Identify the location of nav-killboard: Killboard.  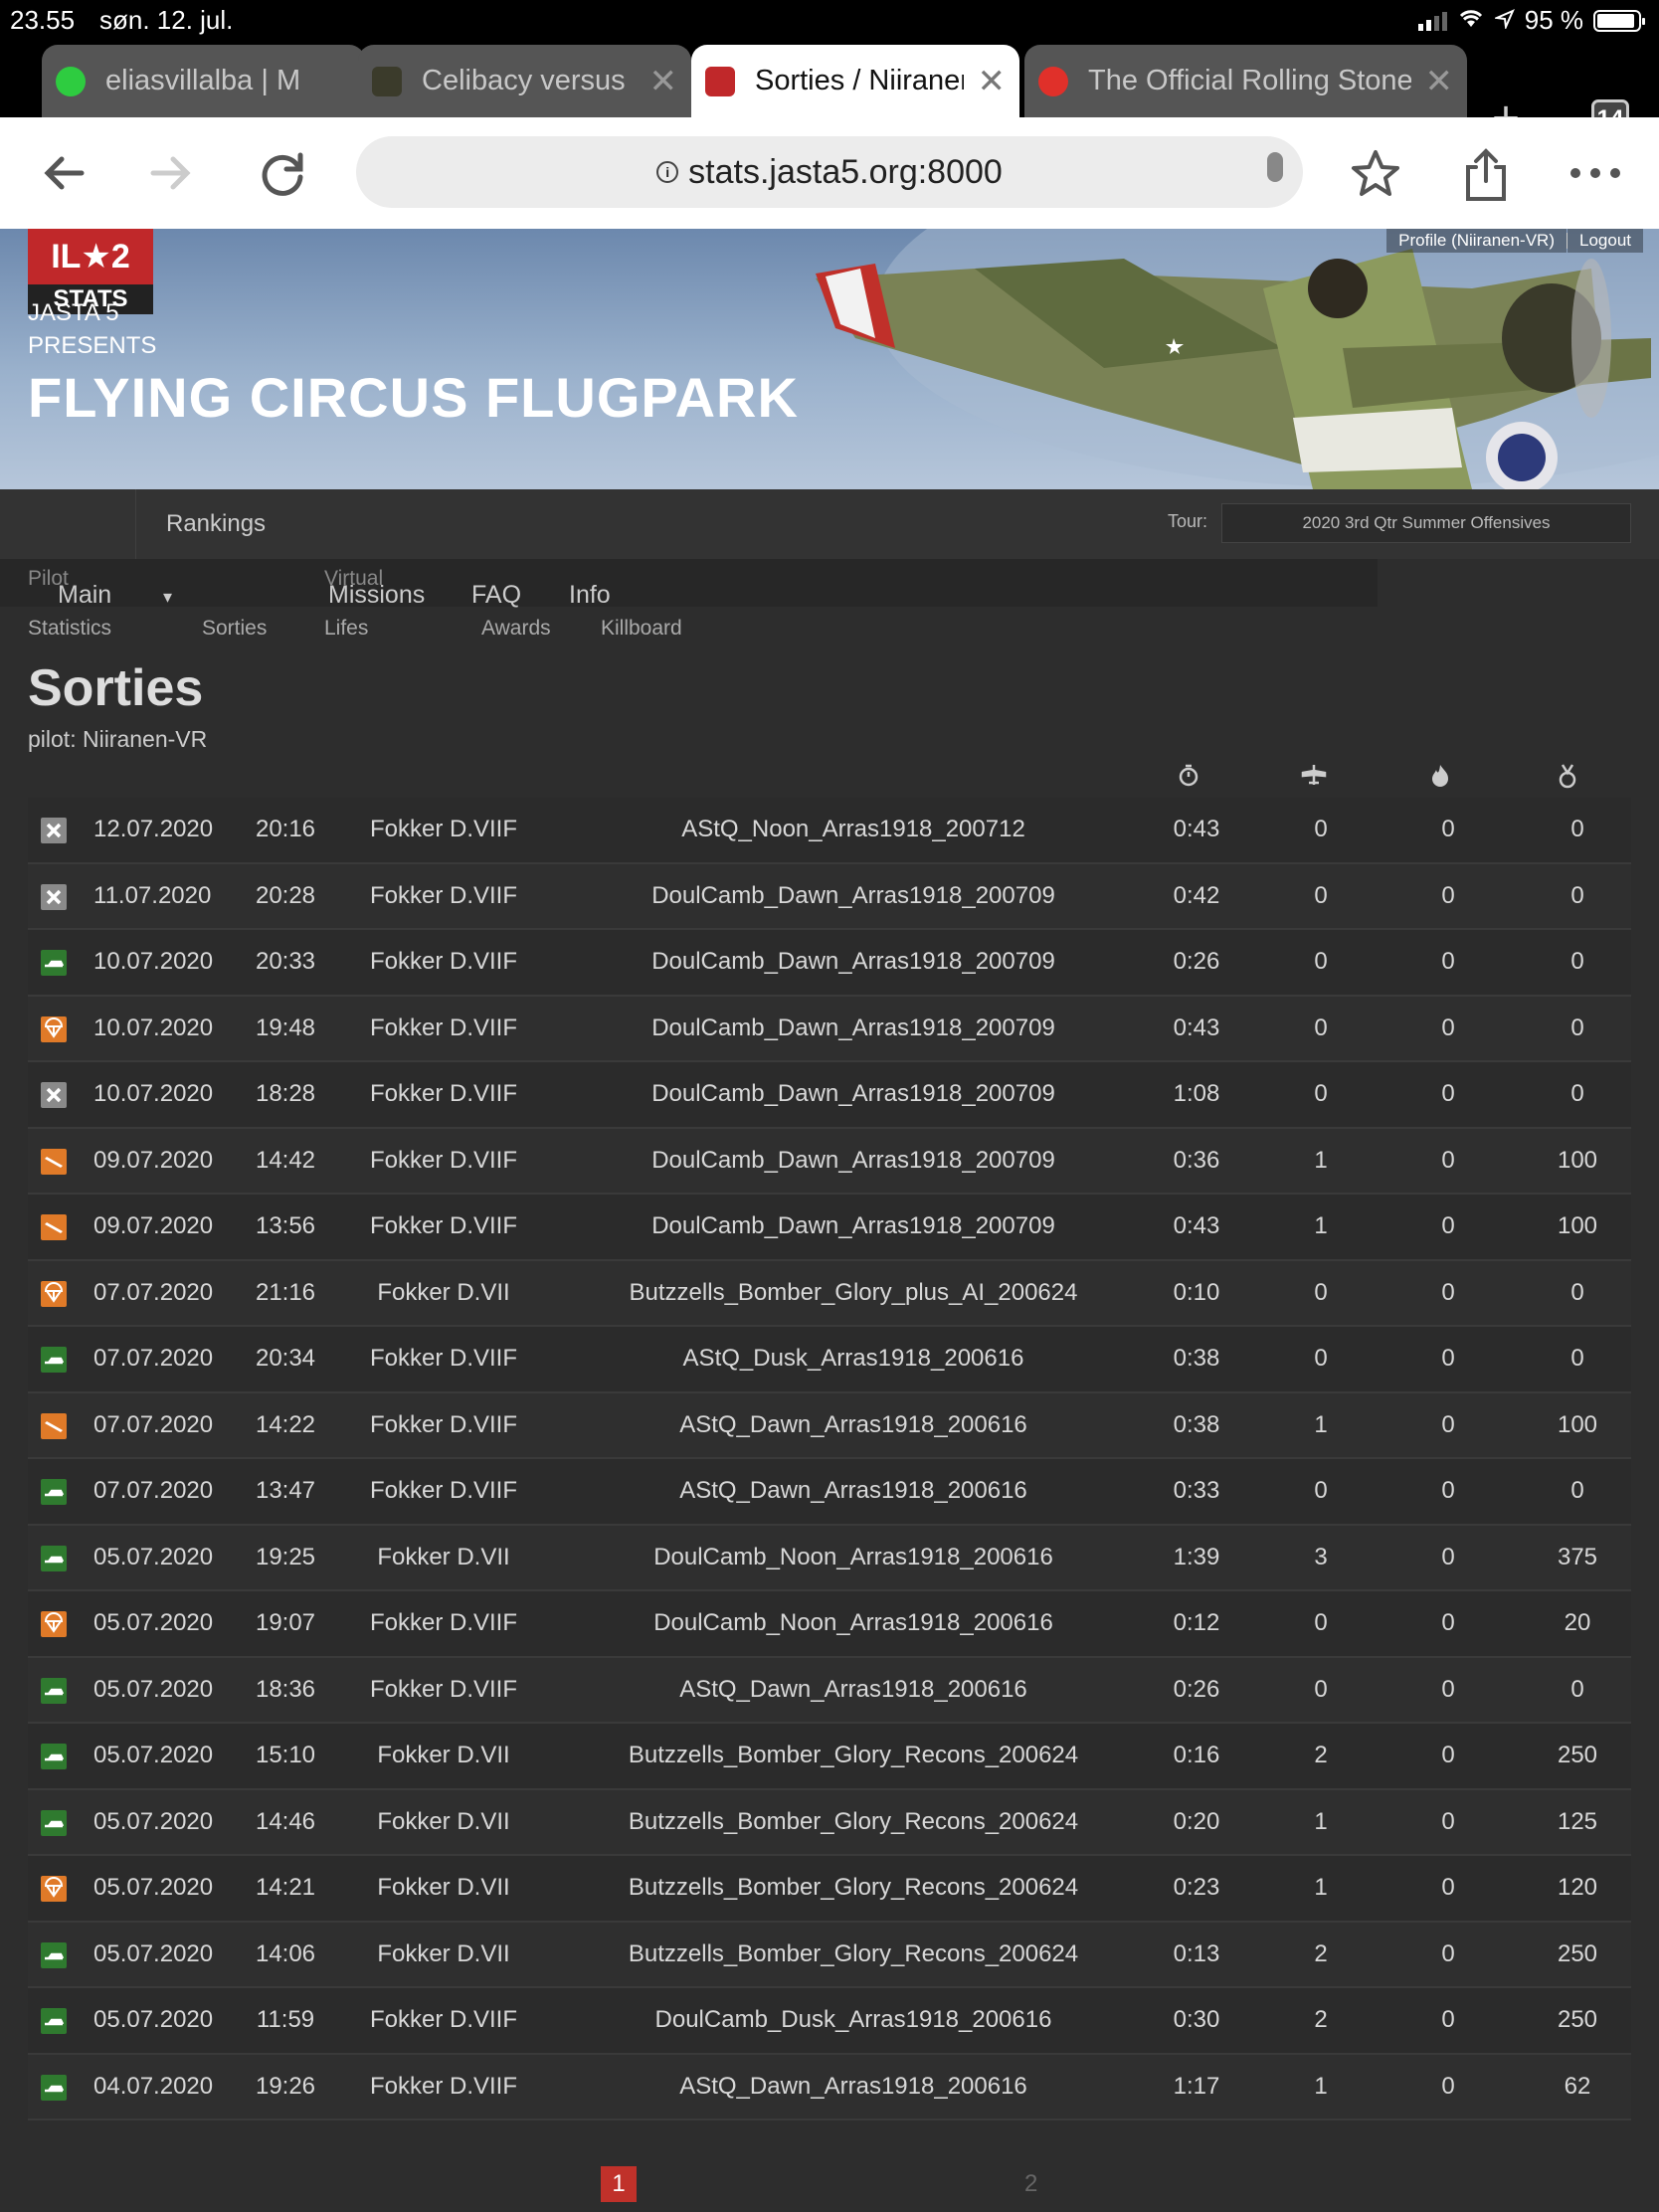
(641, 629).